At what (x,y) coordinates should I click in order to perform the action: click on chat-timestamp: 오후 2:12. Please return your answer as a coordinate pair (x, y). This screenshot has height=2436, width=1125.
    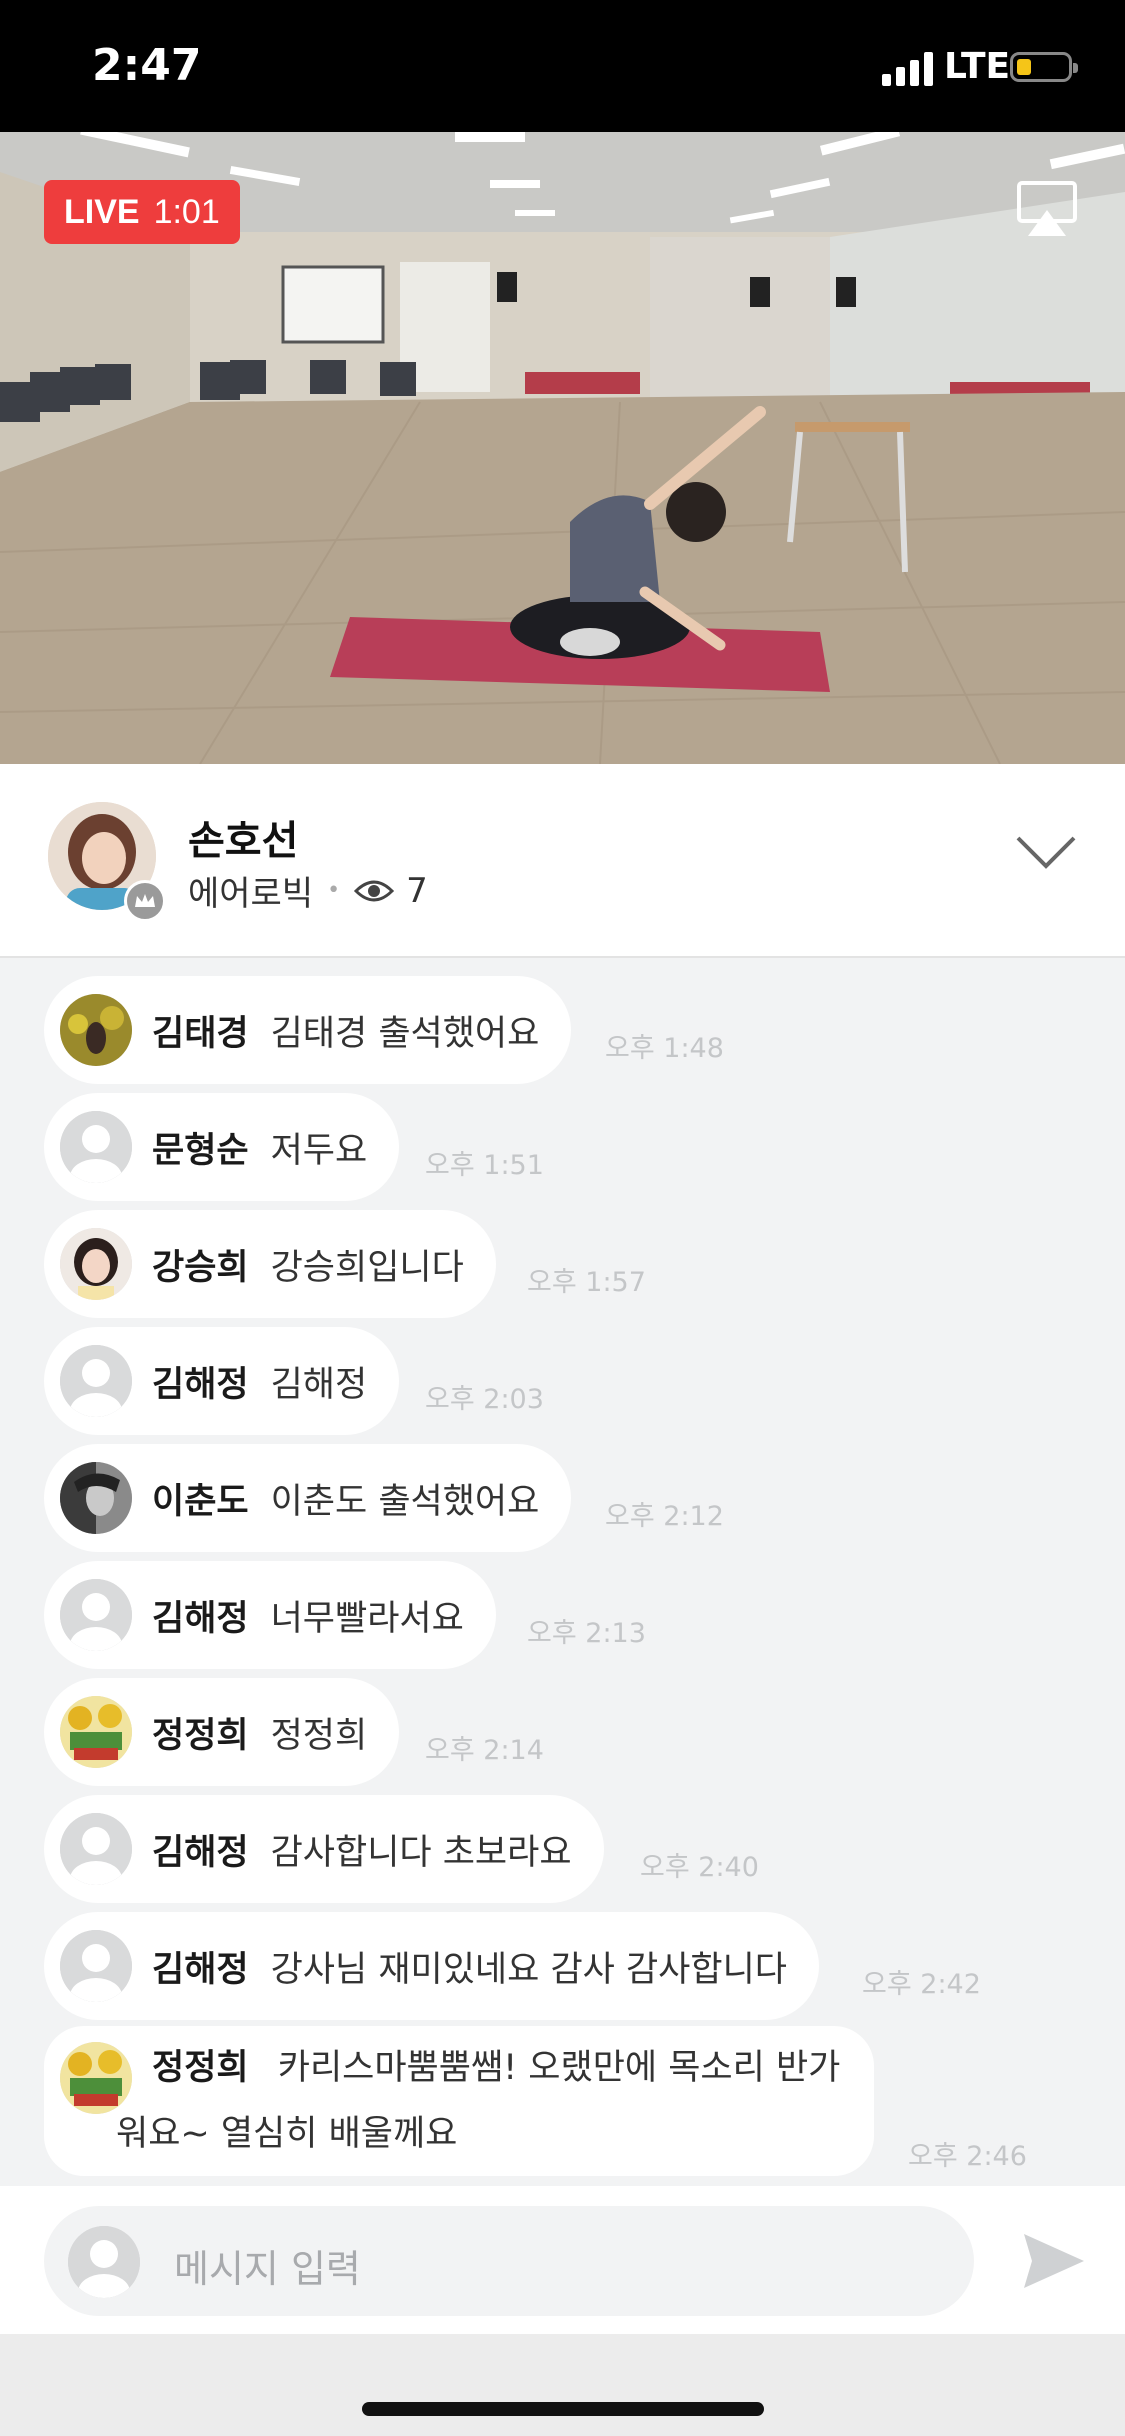
    Looking at the image, I should click on (664, 1516).